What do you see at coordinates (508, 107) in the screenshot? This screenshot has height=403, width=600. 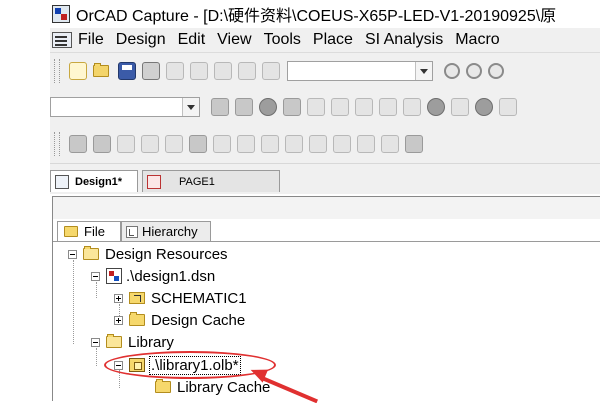 I see `marker-extra-icon` at bounding box center [508, 107].